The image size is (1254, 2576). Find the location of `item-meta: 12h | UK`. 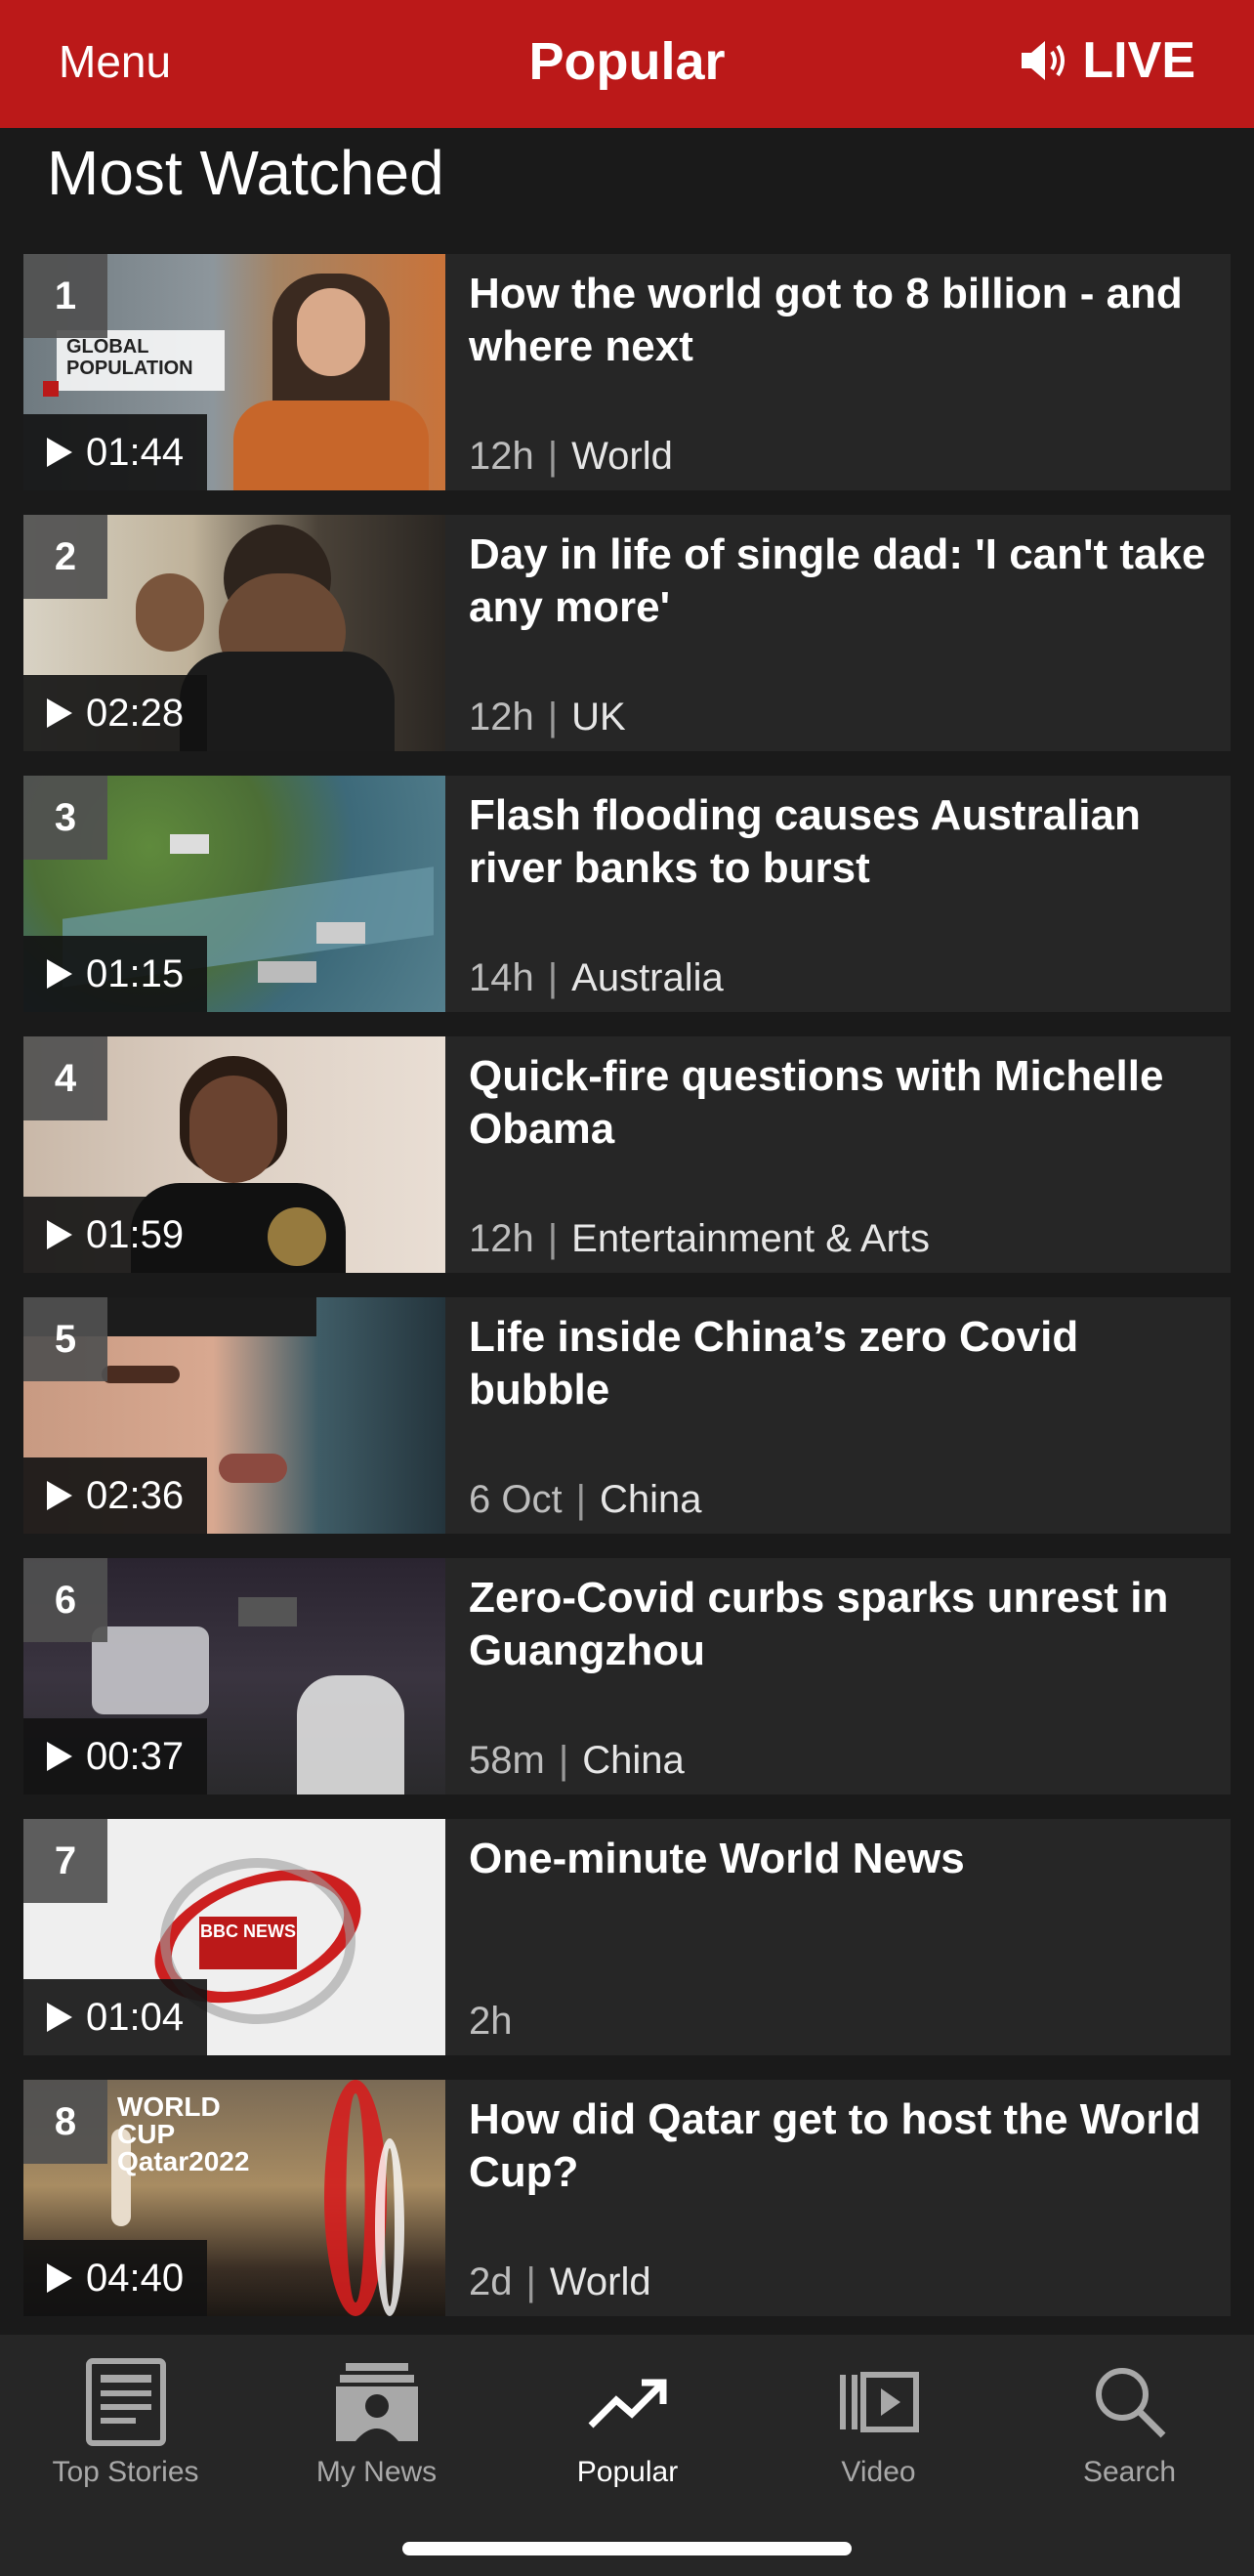

item-meta: 12h | UK is located at coordinates (547, 717).